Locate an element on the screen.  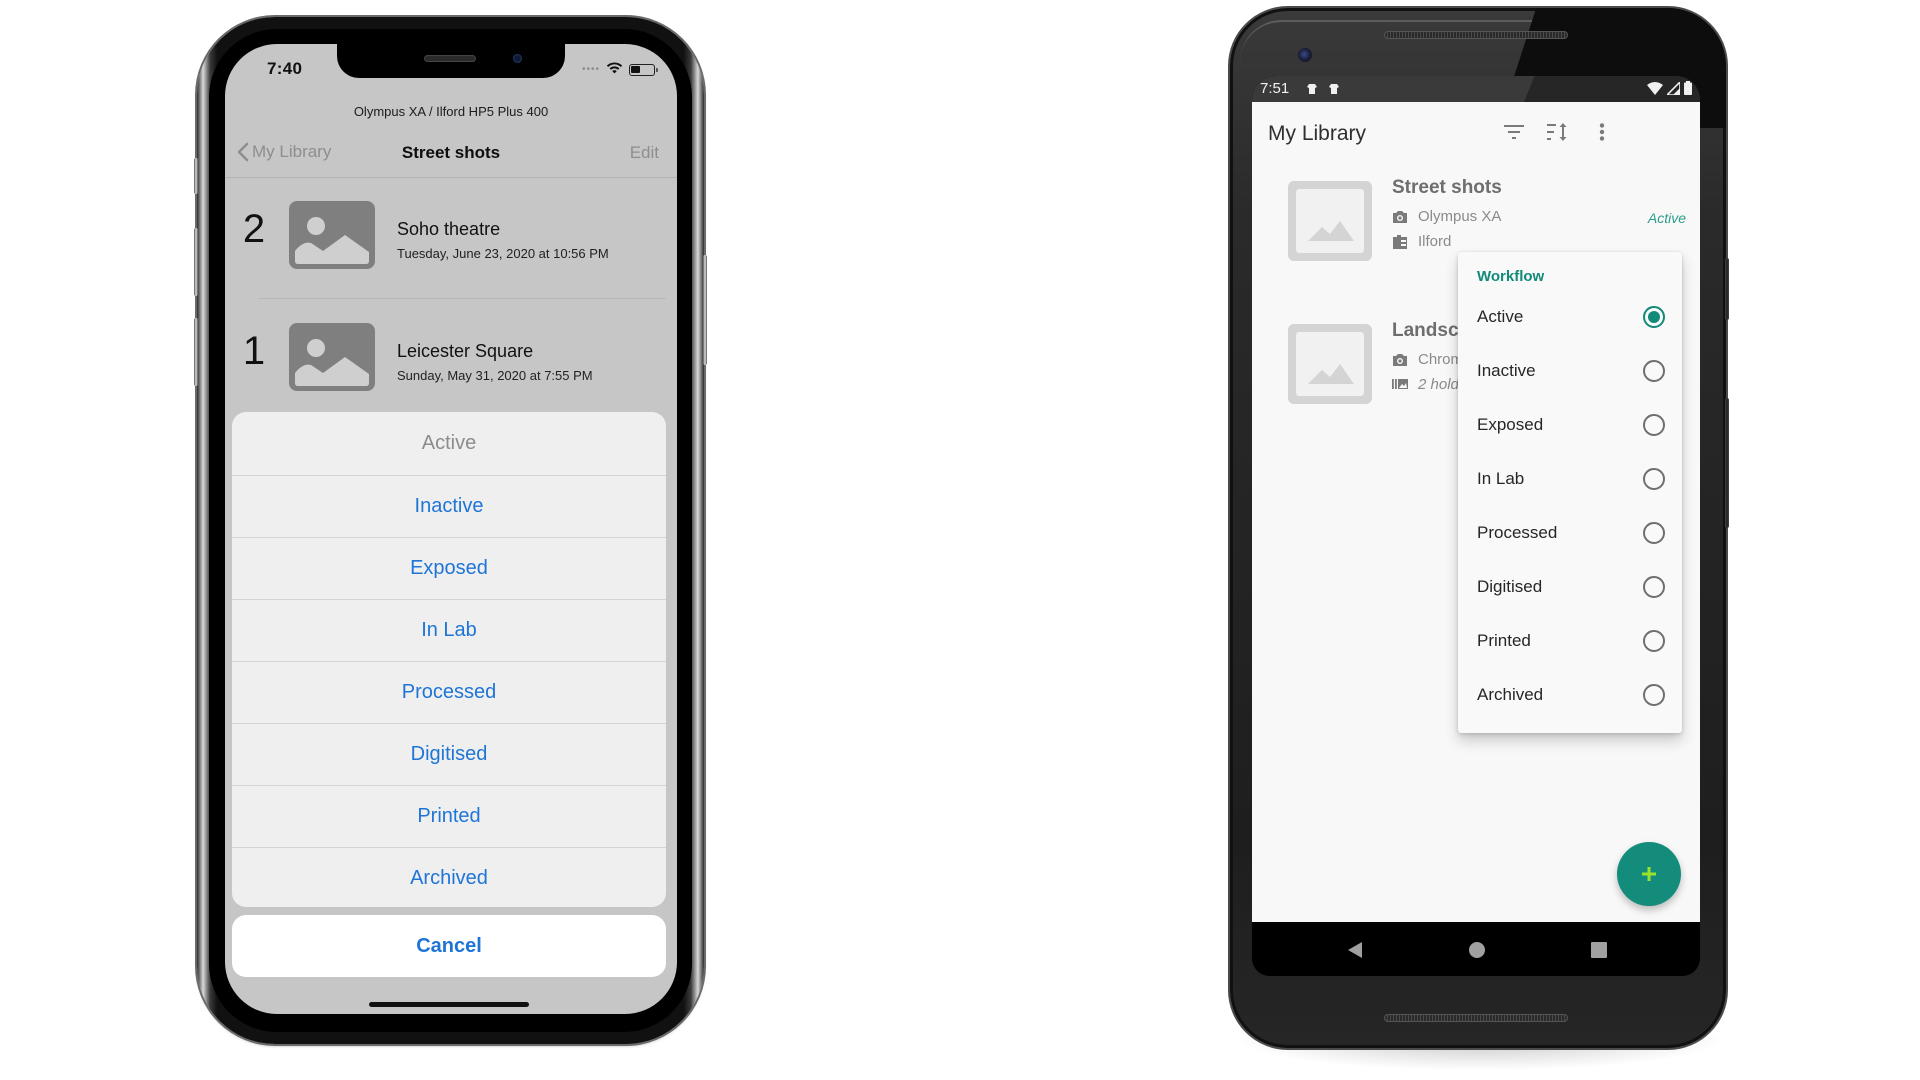
filter-icon is located at coordinates (1514, 132).